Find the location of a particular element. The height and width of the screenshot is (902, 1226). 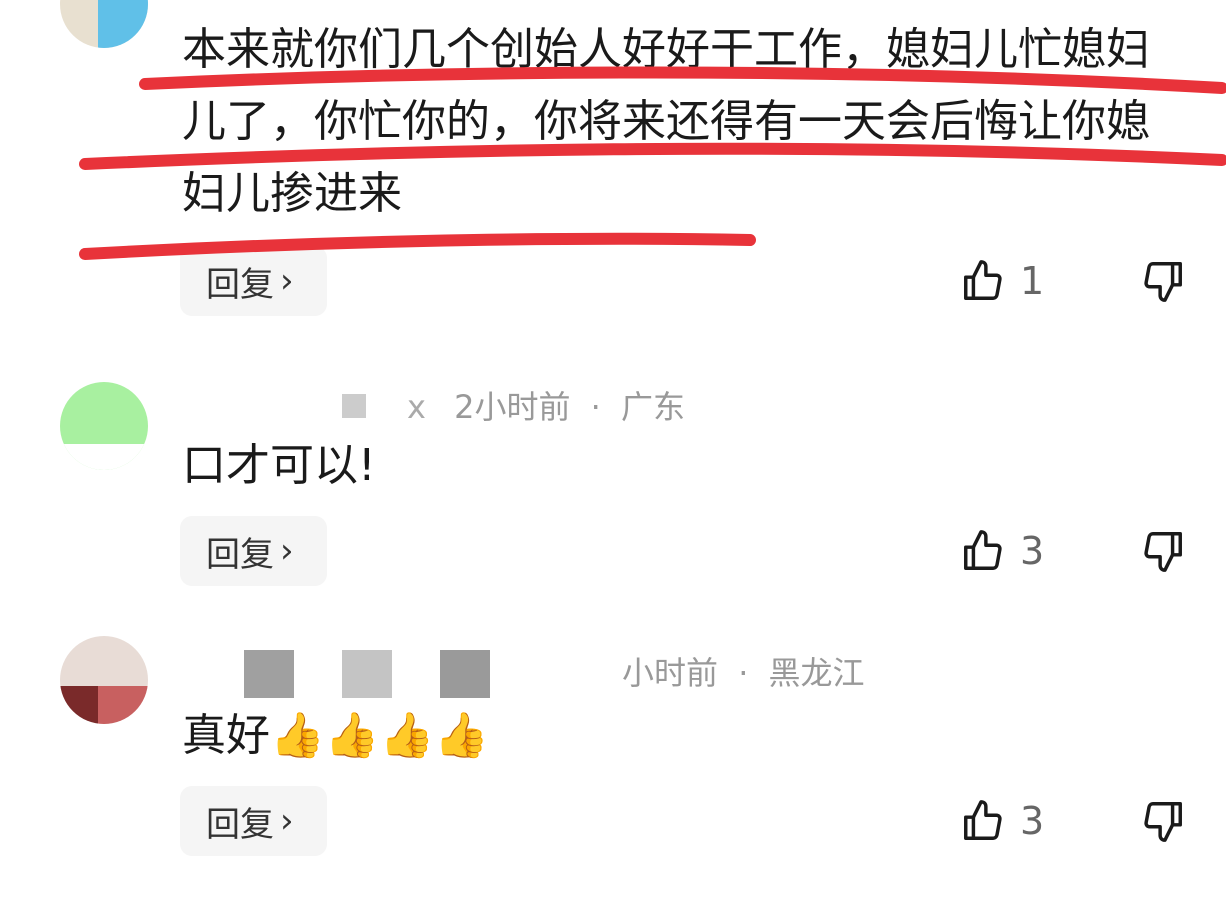

comment-text: 口才可以! is located at coordinates (279, 465).